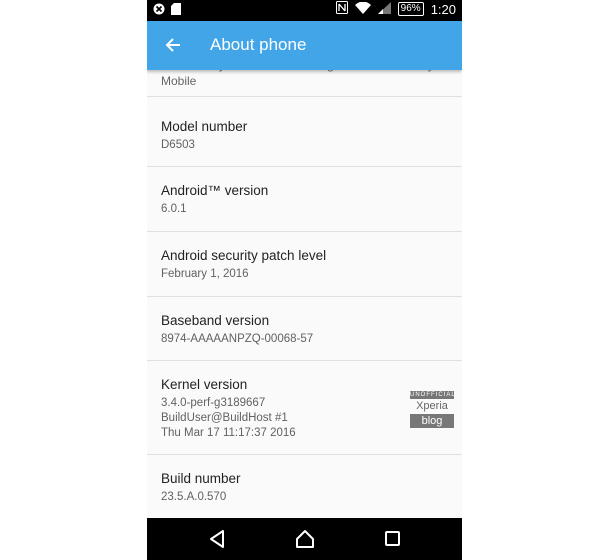  I want to click on recents-square-icon, so click(392, 539).